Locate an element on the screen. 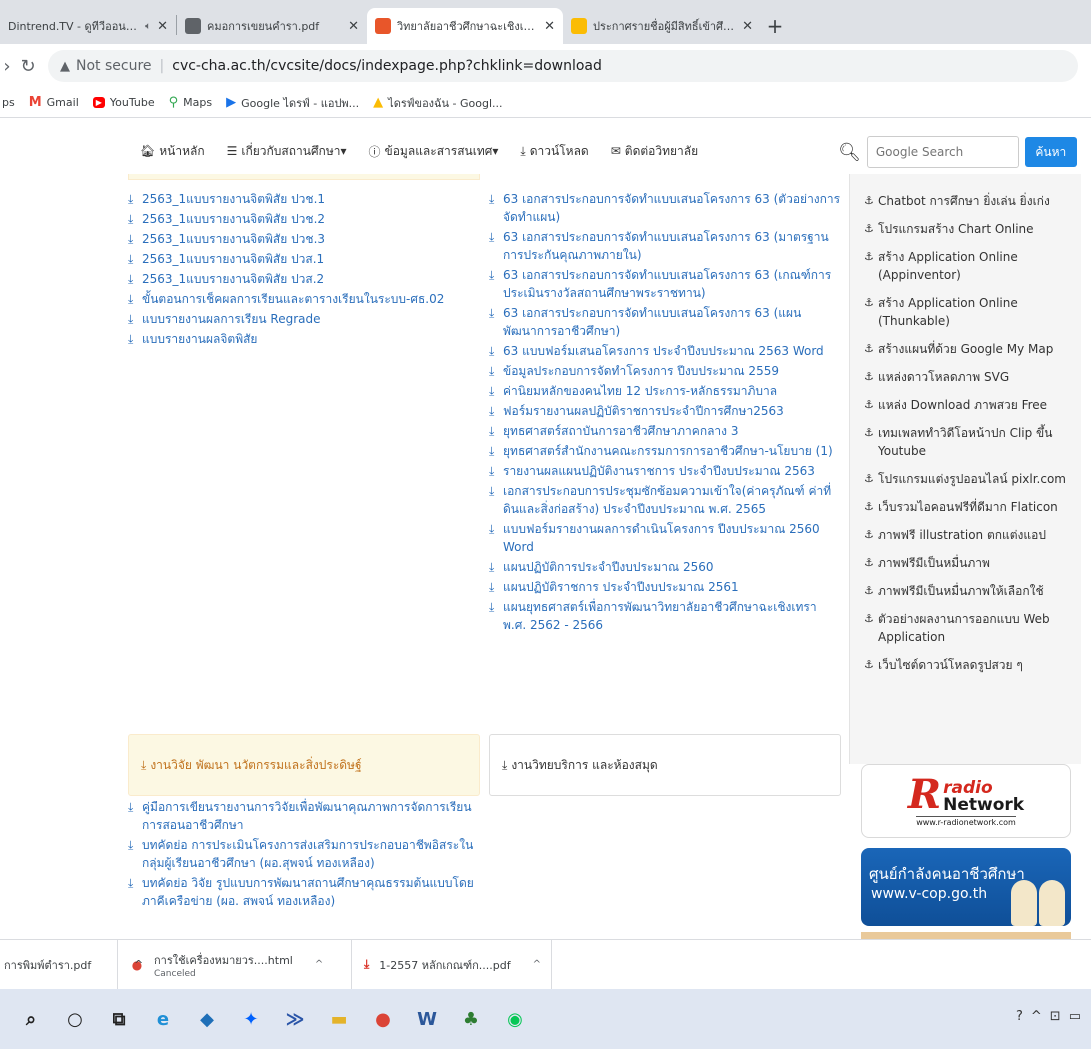  bookmark-item: M Gmail is located at coordinates (54, 102).